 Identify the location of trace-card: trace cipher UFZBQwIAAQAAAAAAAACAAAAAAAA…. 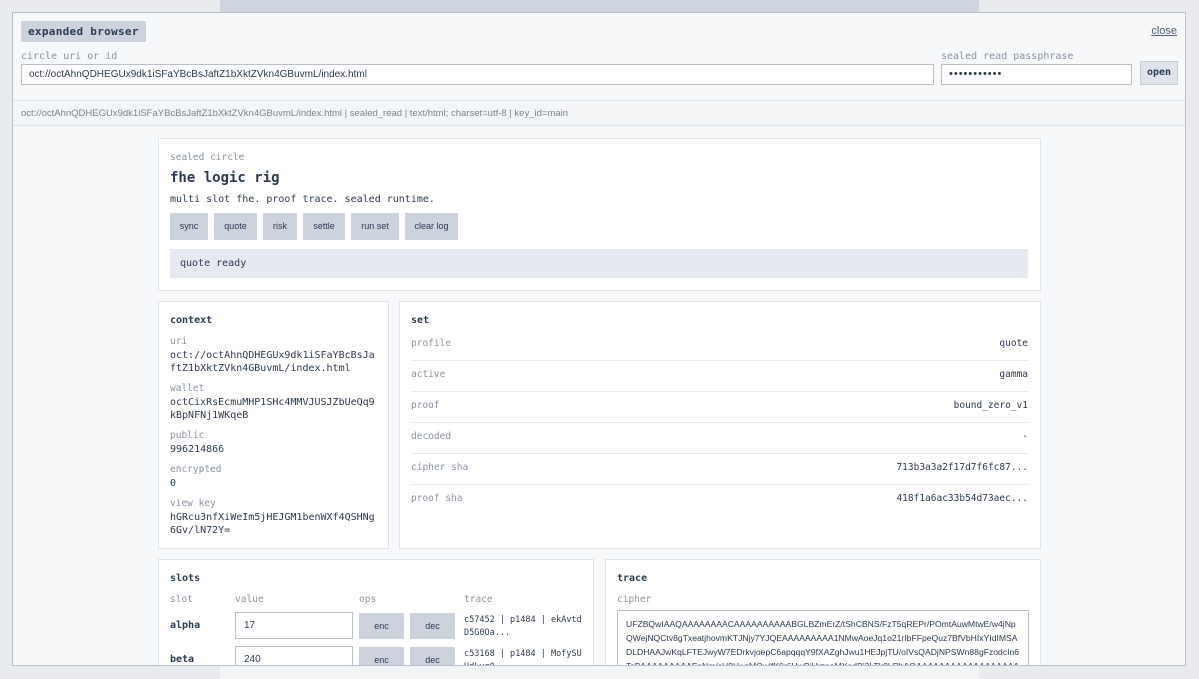
(823, 612).